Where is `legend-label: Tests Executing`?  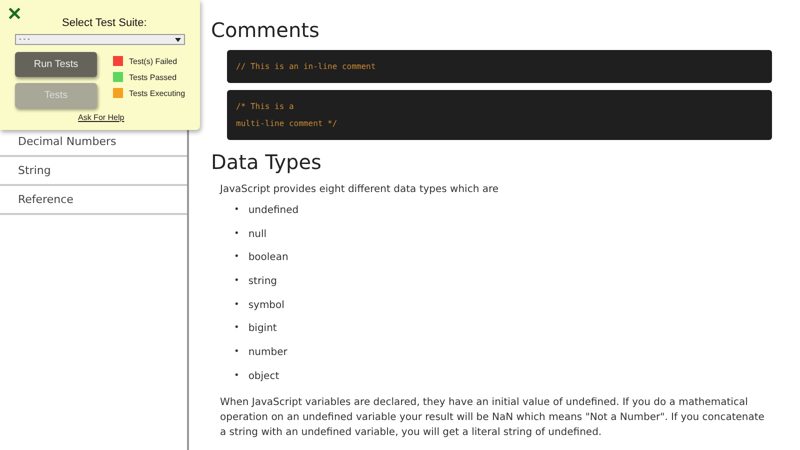
legend-label: Tests Executing is located at coordinates (157, 93).